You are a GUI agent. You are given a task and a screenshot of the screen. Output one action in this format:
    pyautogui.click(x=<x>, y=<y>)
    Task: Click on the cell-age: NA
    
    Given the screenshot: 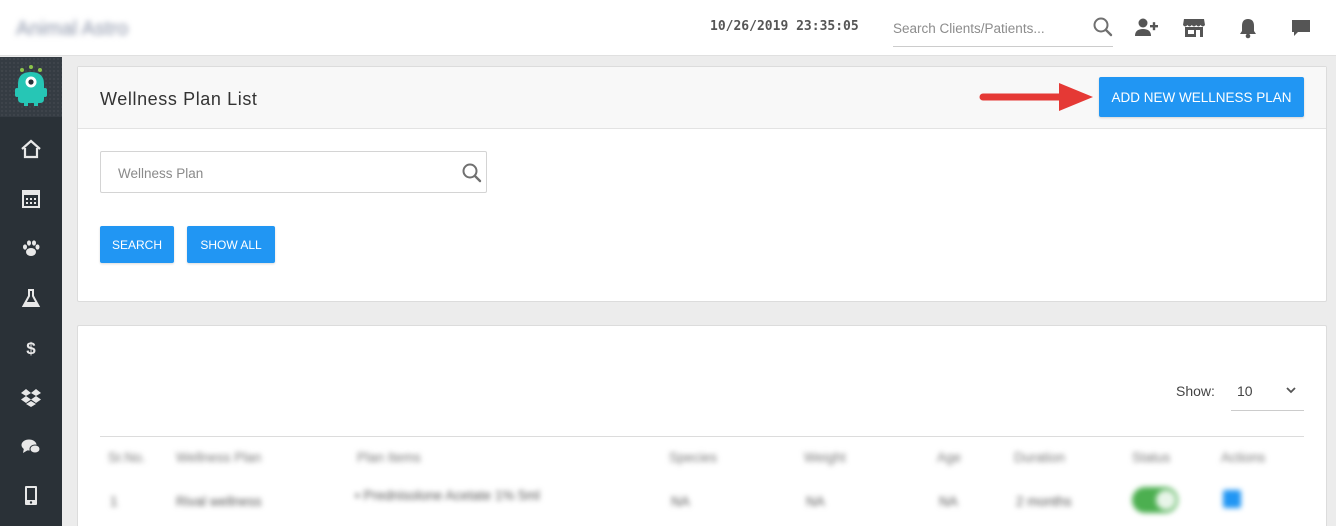 What is the action you would take?
    pyautogui.click(x=948, y=501)
    